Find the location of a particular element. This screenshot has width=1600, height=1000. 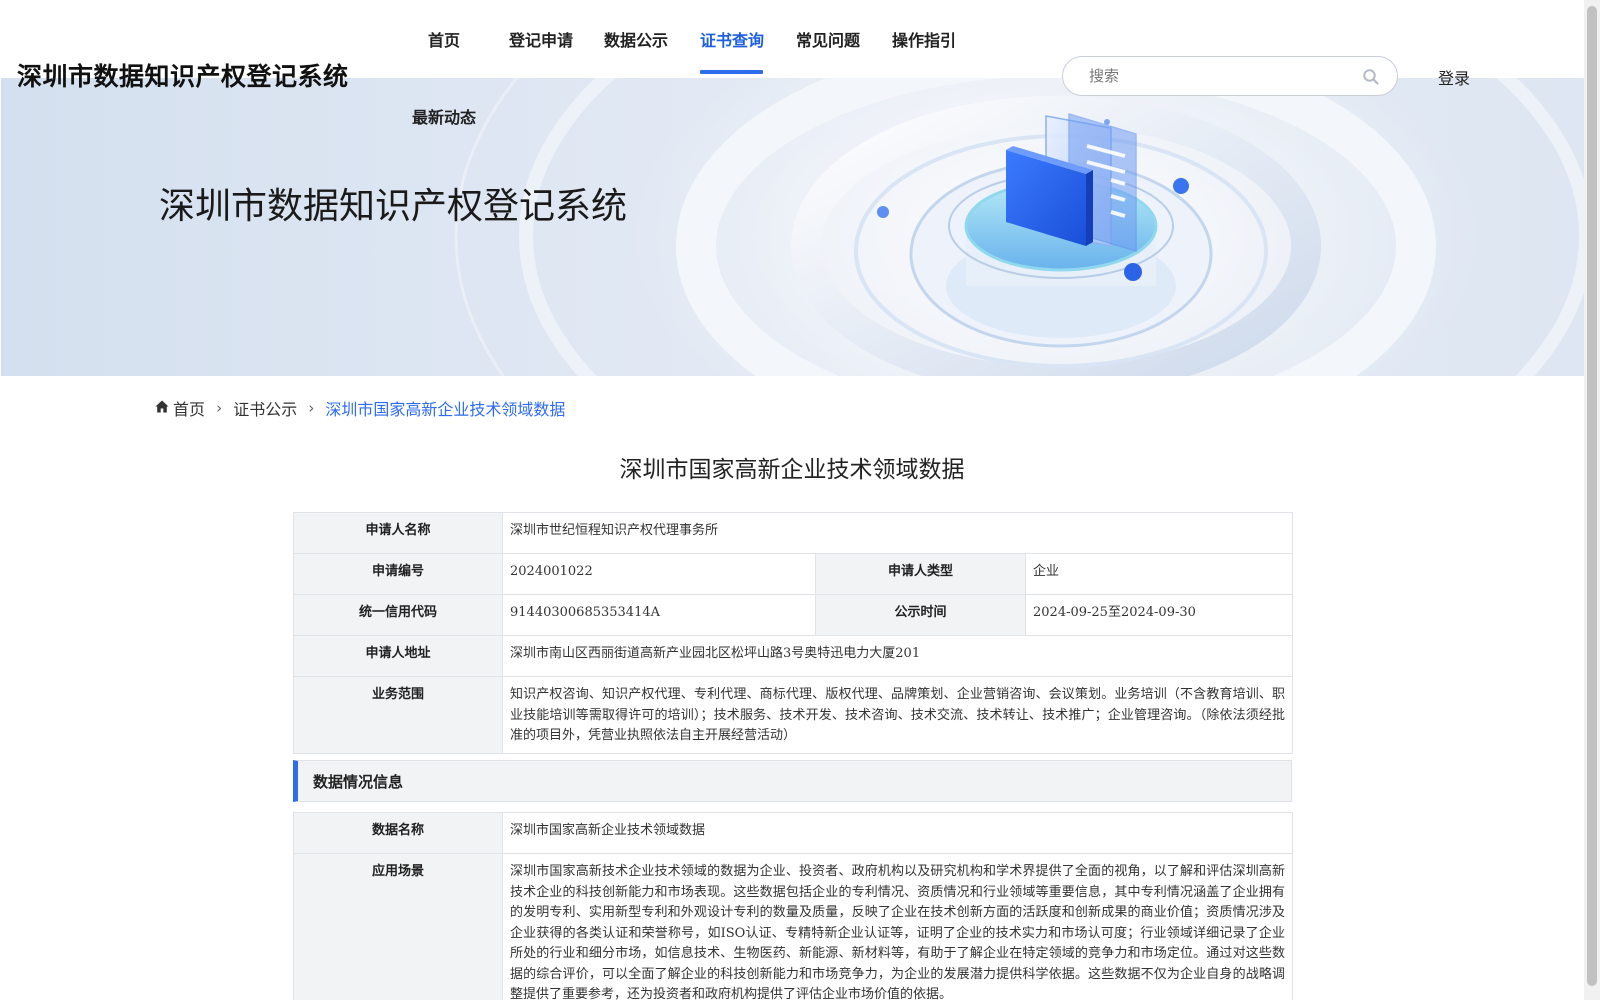

applicant-name-label: 申请人名称 is located at coordinates (398, 533).